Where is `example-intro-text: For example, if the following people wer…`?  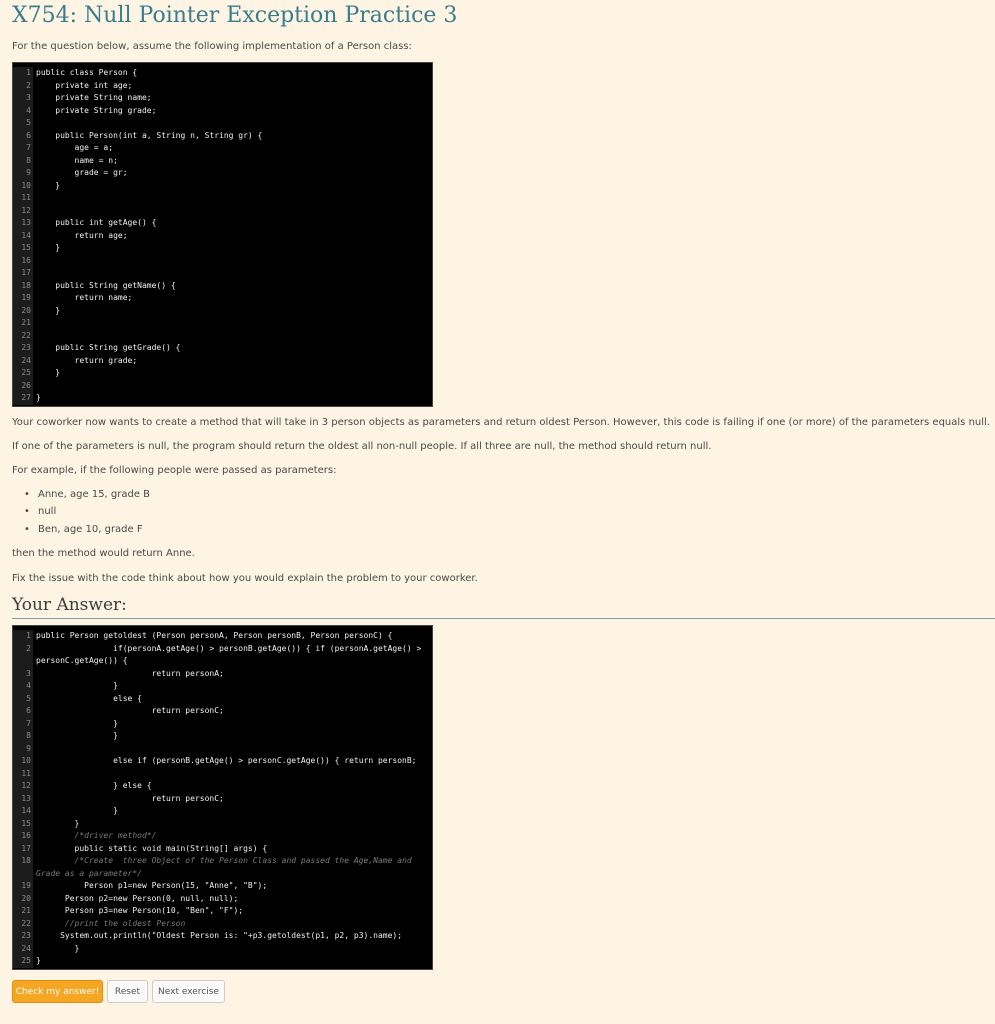 example-intro-text: For example, if the following people wer… is located at coordinates (174, 470).